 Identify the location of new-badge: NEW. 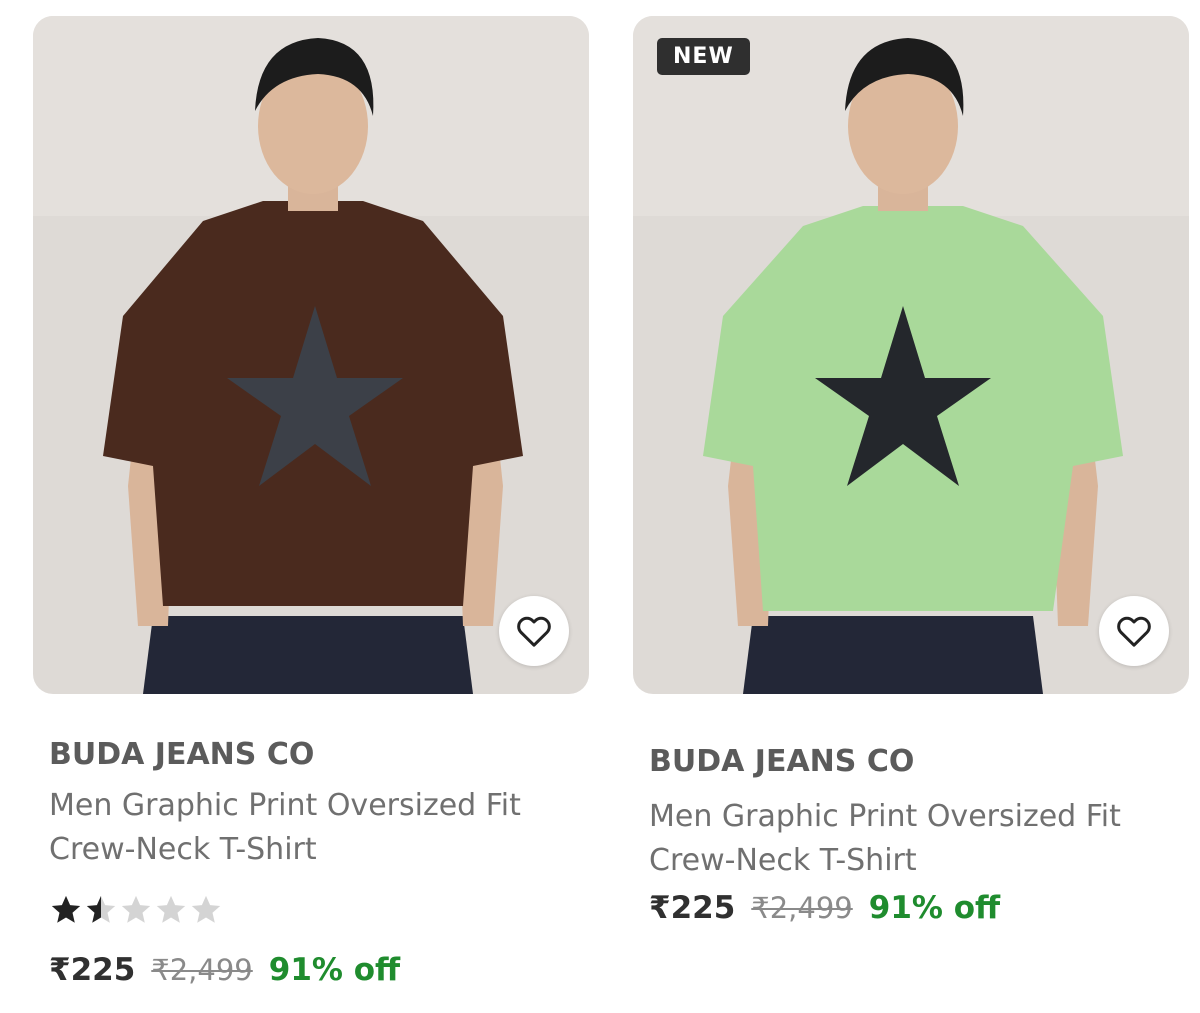
(703, 56).